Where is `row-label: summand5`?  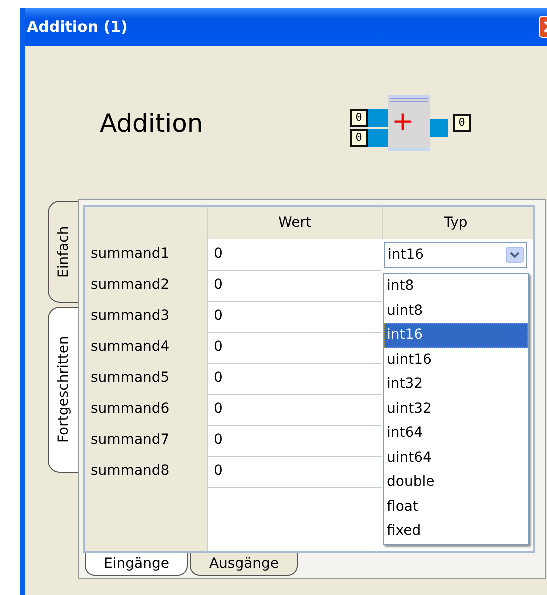 row-label: summand5 is located at coordinates (146, 379).